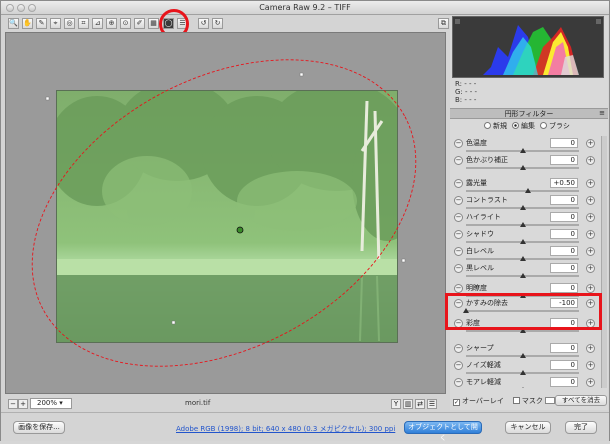 Image resolution: width=610 pixels, height=444 pixels. Describe the element at coordinates (420, 404) in the screenshot. I see `view-swap-icon: ⇄` at that location.